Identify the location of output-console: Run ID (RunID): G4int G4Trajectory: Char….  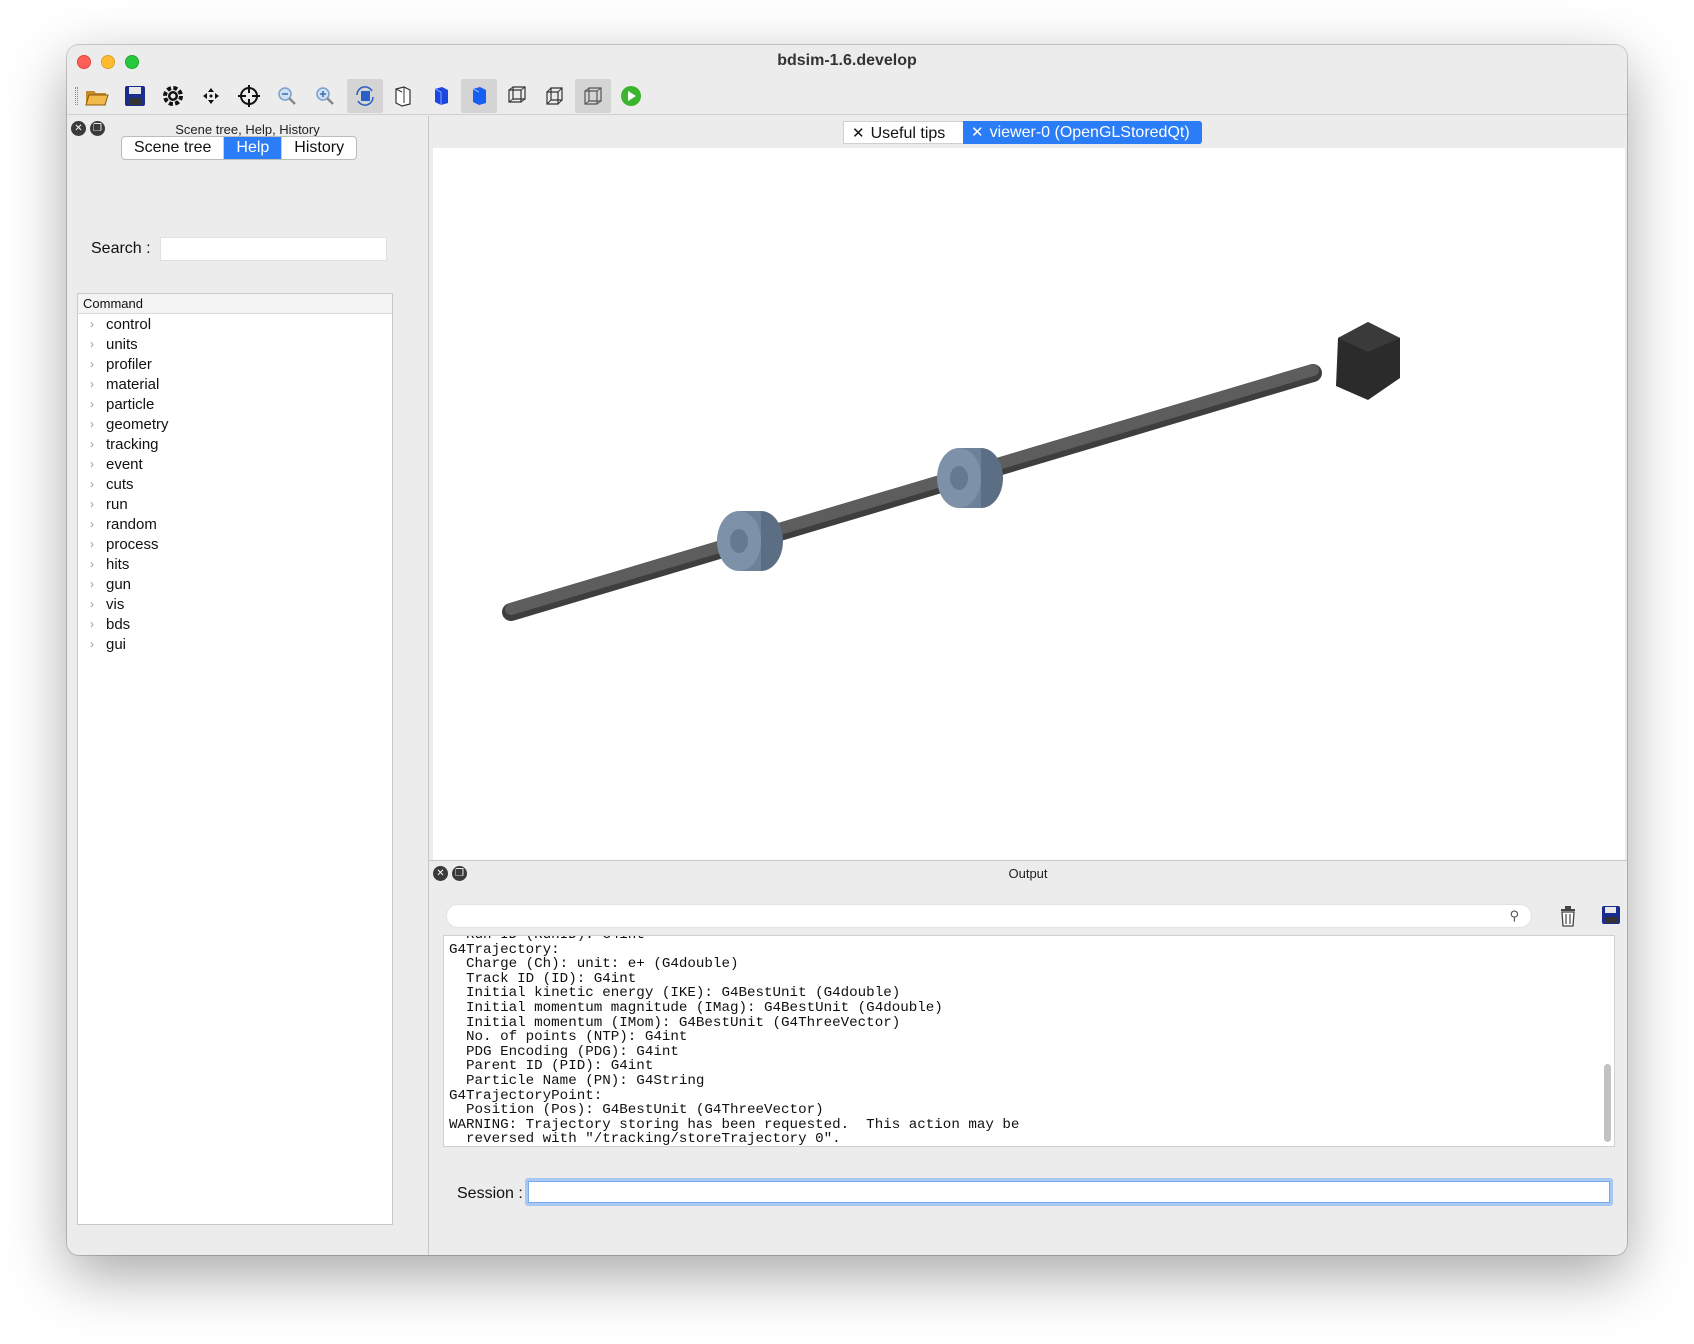
(1029, 1041).